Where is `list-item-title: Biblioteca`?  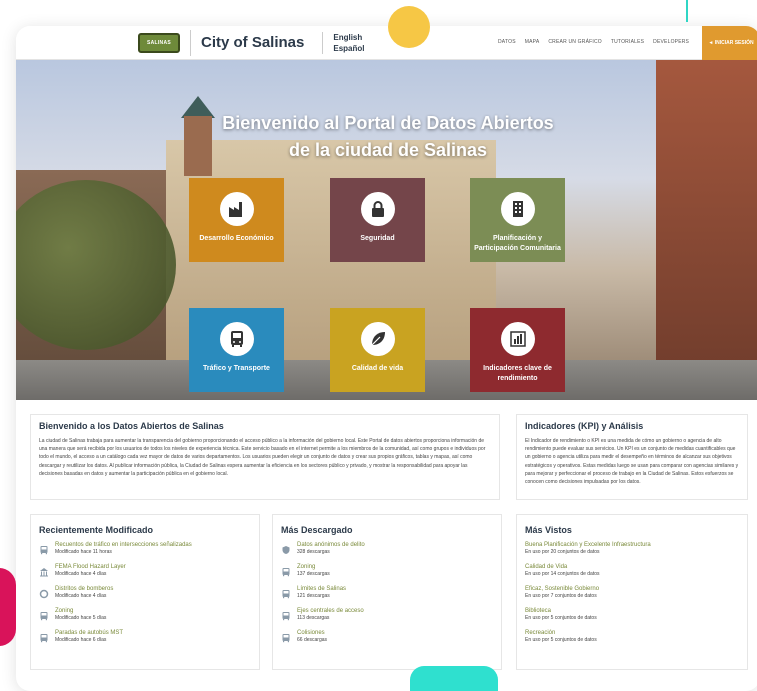
list-item-title: Biblioteca is located at coordinates (561, 611).